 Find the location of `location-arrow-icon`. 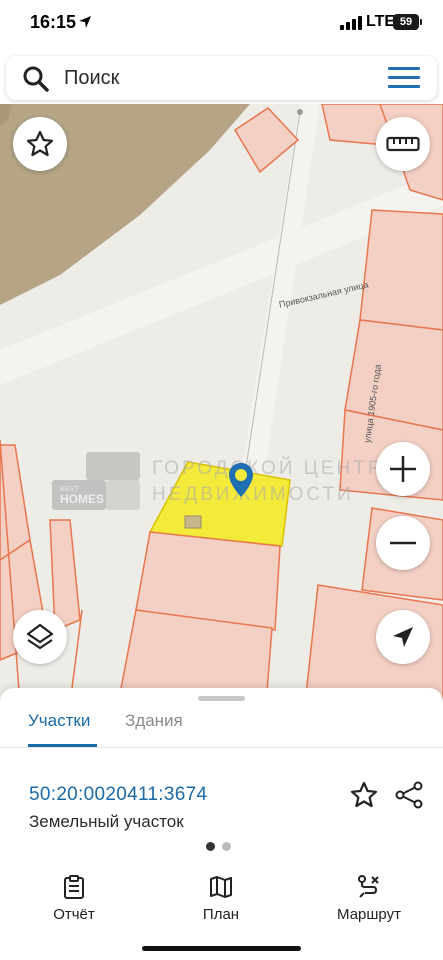

location-arrow-icon is located at coordinates (85, 22).